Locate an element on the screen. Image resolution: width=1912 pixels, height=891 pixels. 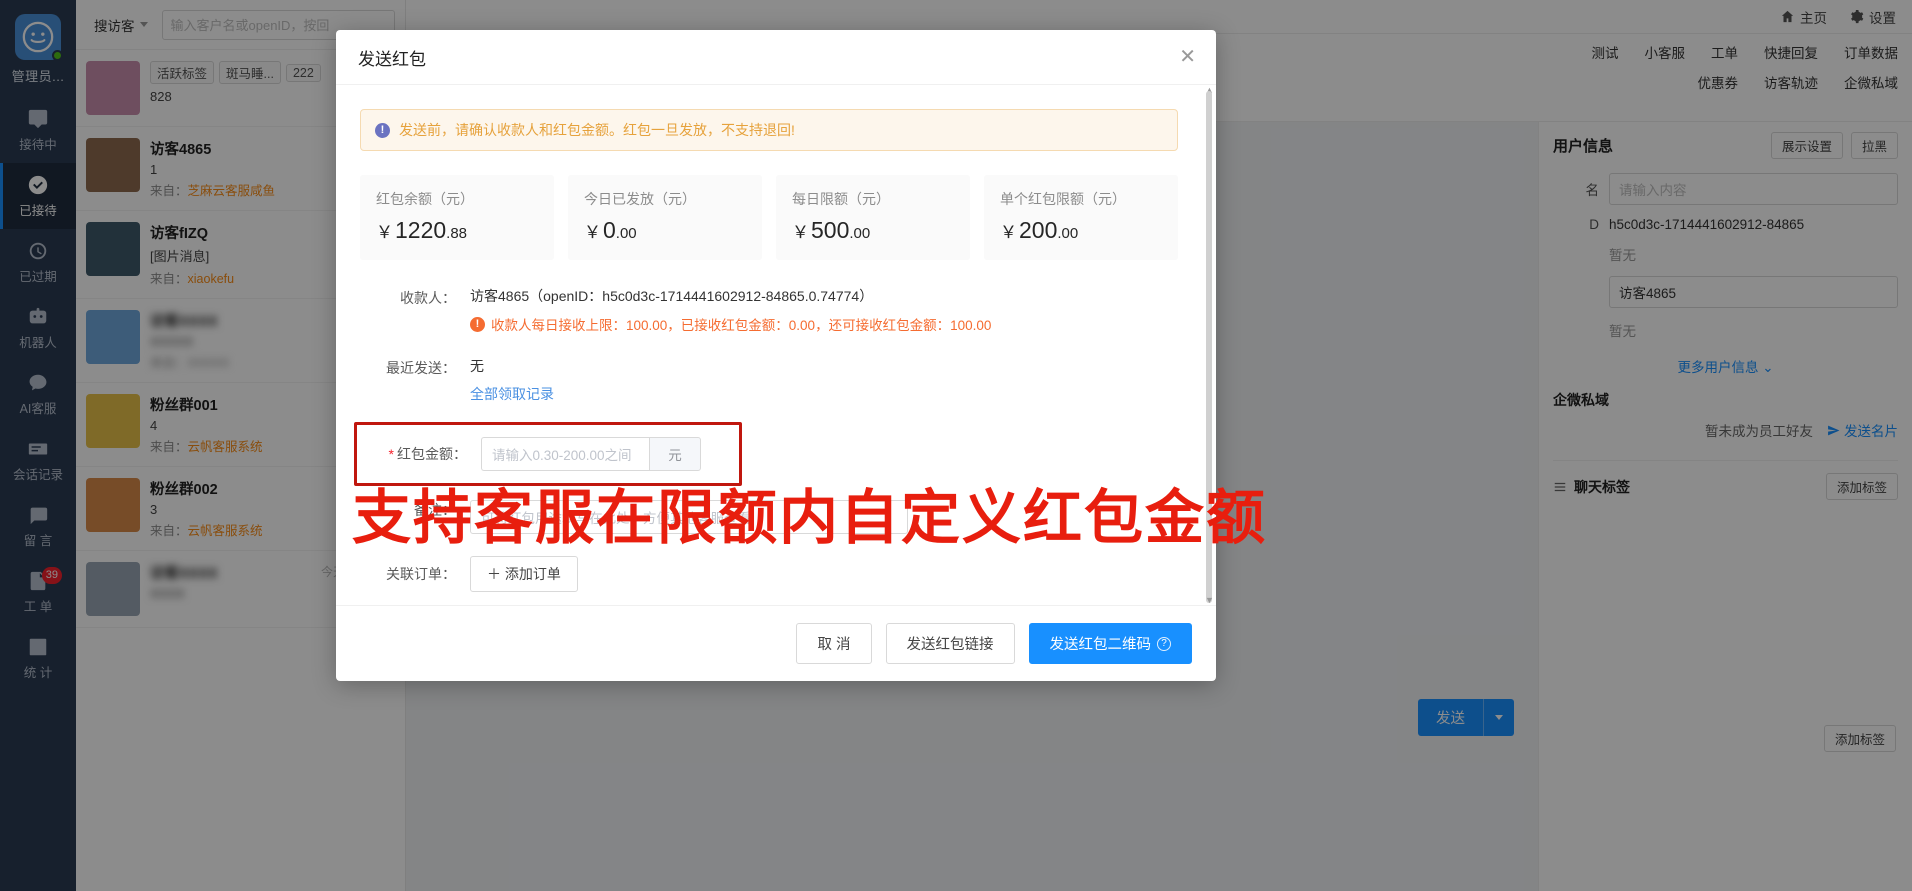
stat-int: 200 is located at coordinates (1038, 230).